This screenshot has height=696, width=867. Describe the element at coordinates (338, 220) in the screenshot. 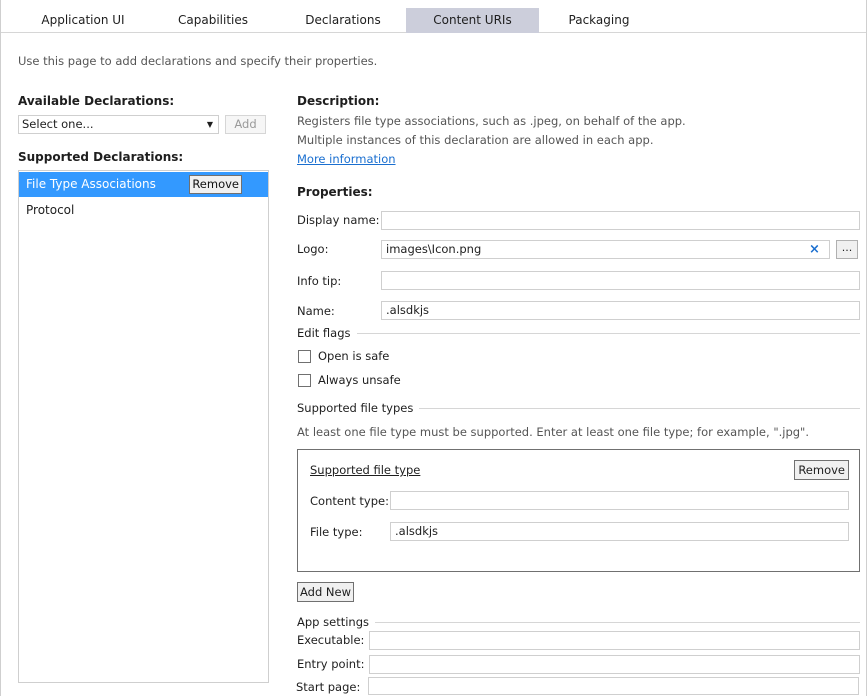

I see `display-name-label: Display name:` at that location.